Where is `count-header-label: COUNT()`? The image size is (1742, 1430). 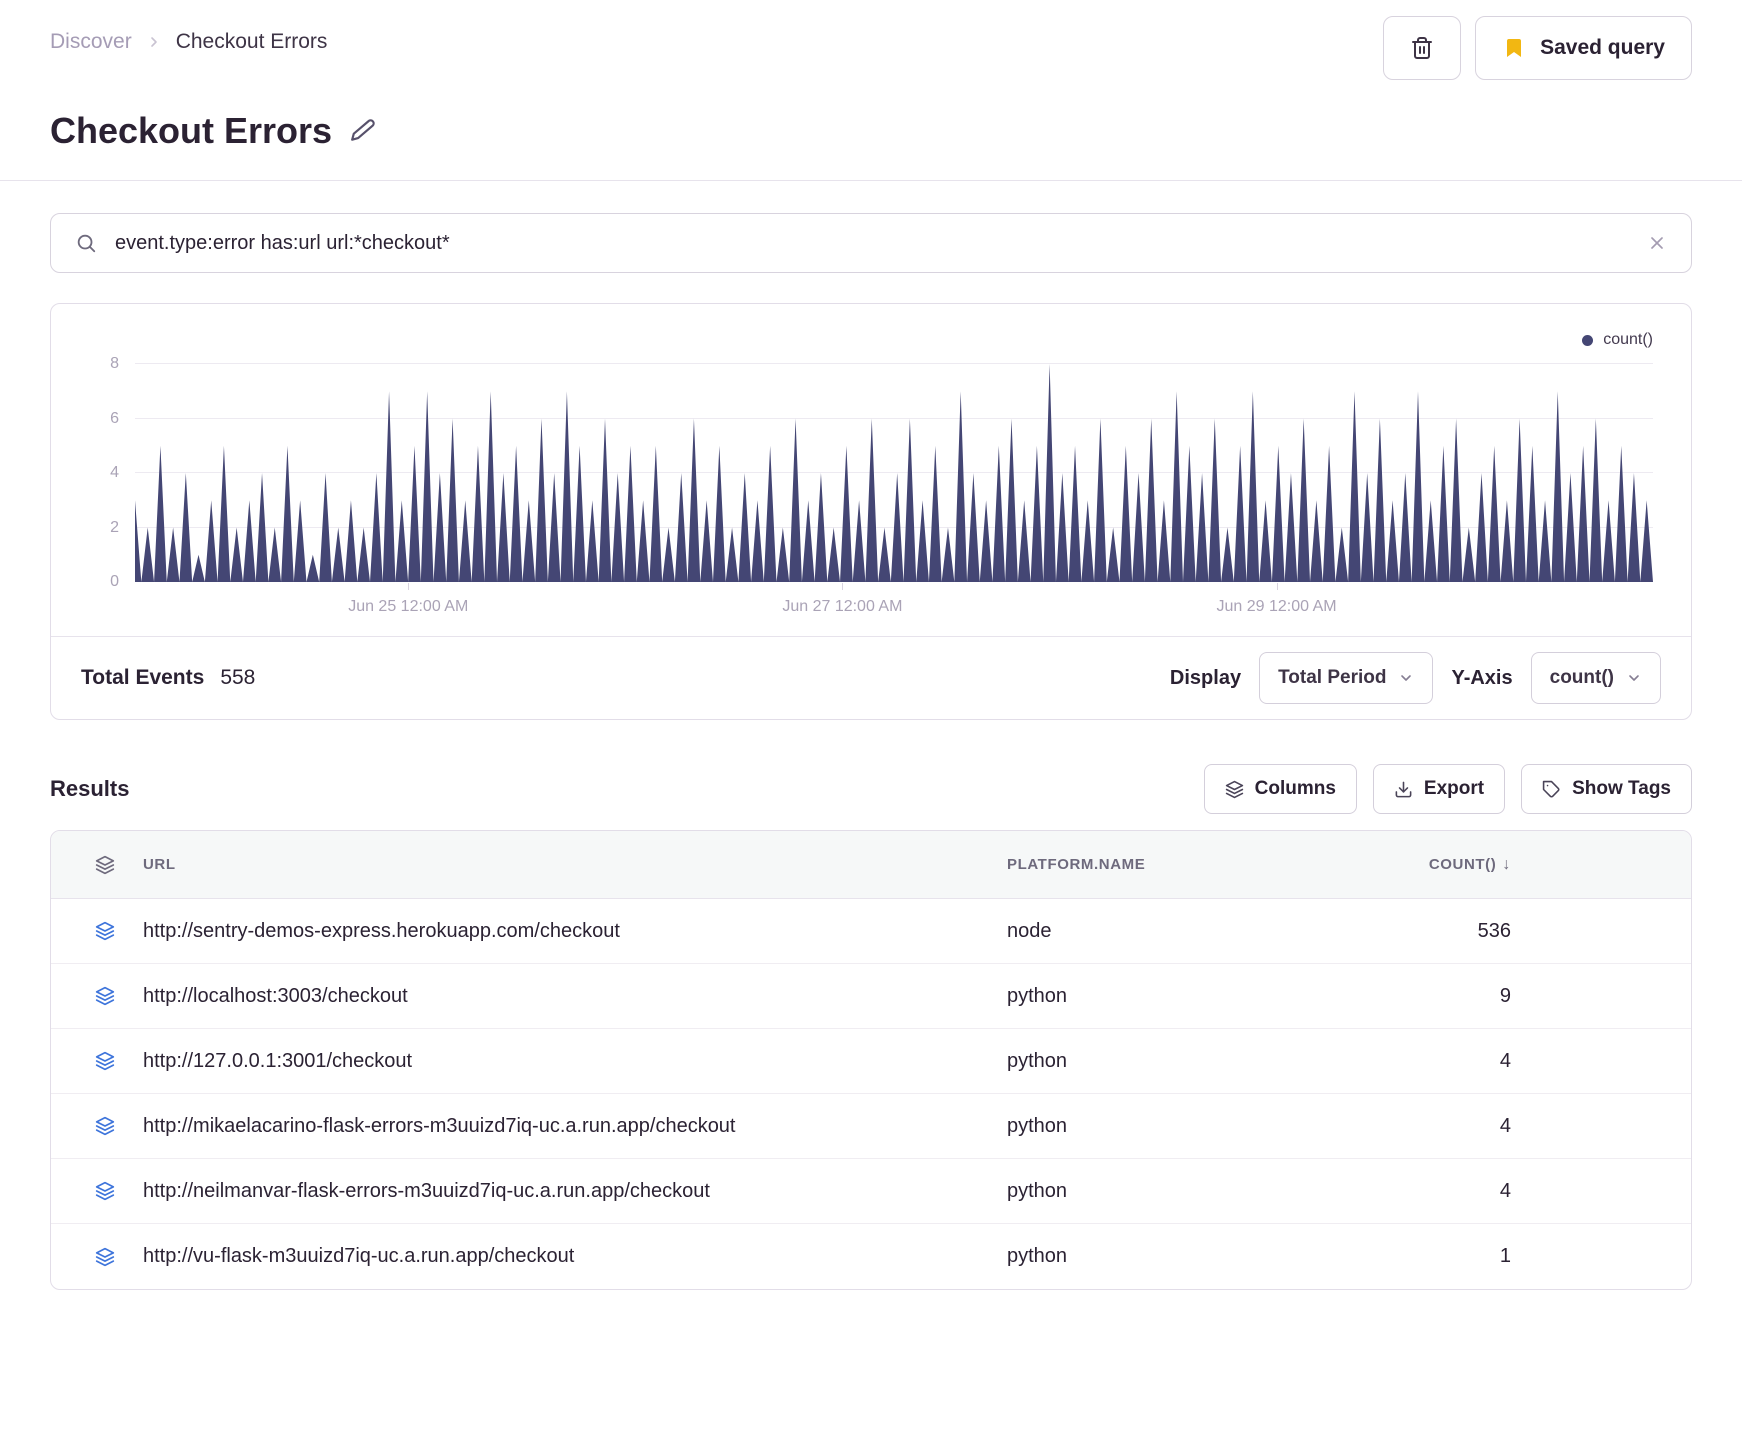 count-header-label: COUNT() is located at coordinates (1462, 864).